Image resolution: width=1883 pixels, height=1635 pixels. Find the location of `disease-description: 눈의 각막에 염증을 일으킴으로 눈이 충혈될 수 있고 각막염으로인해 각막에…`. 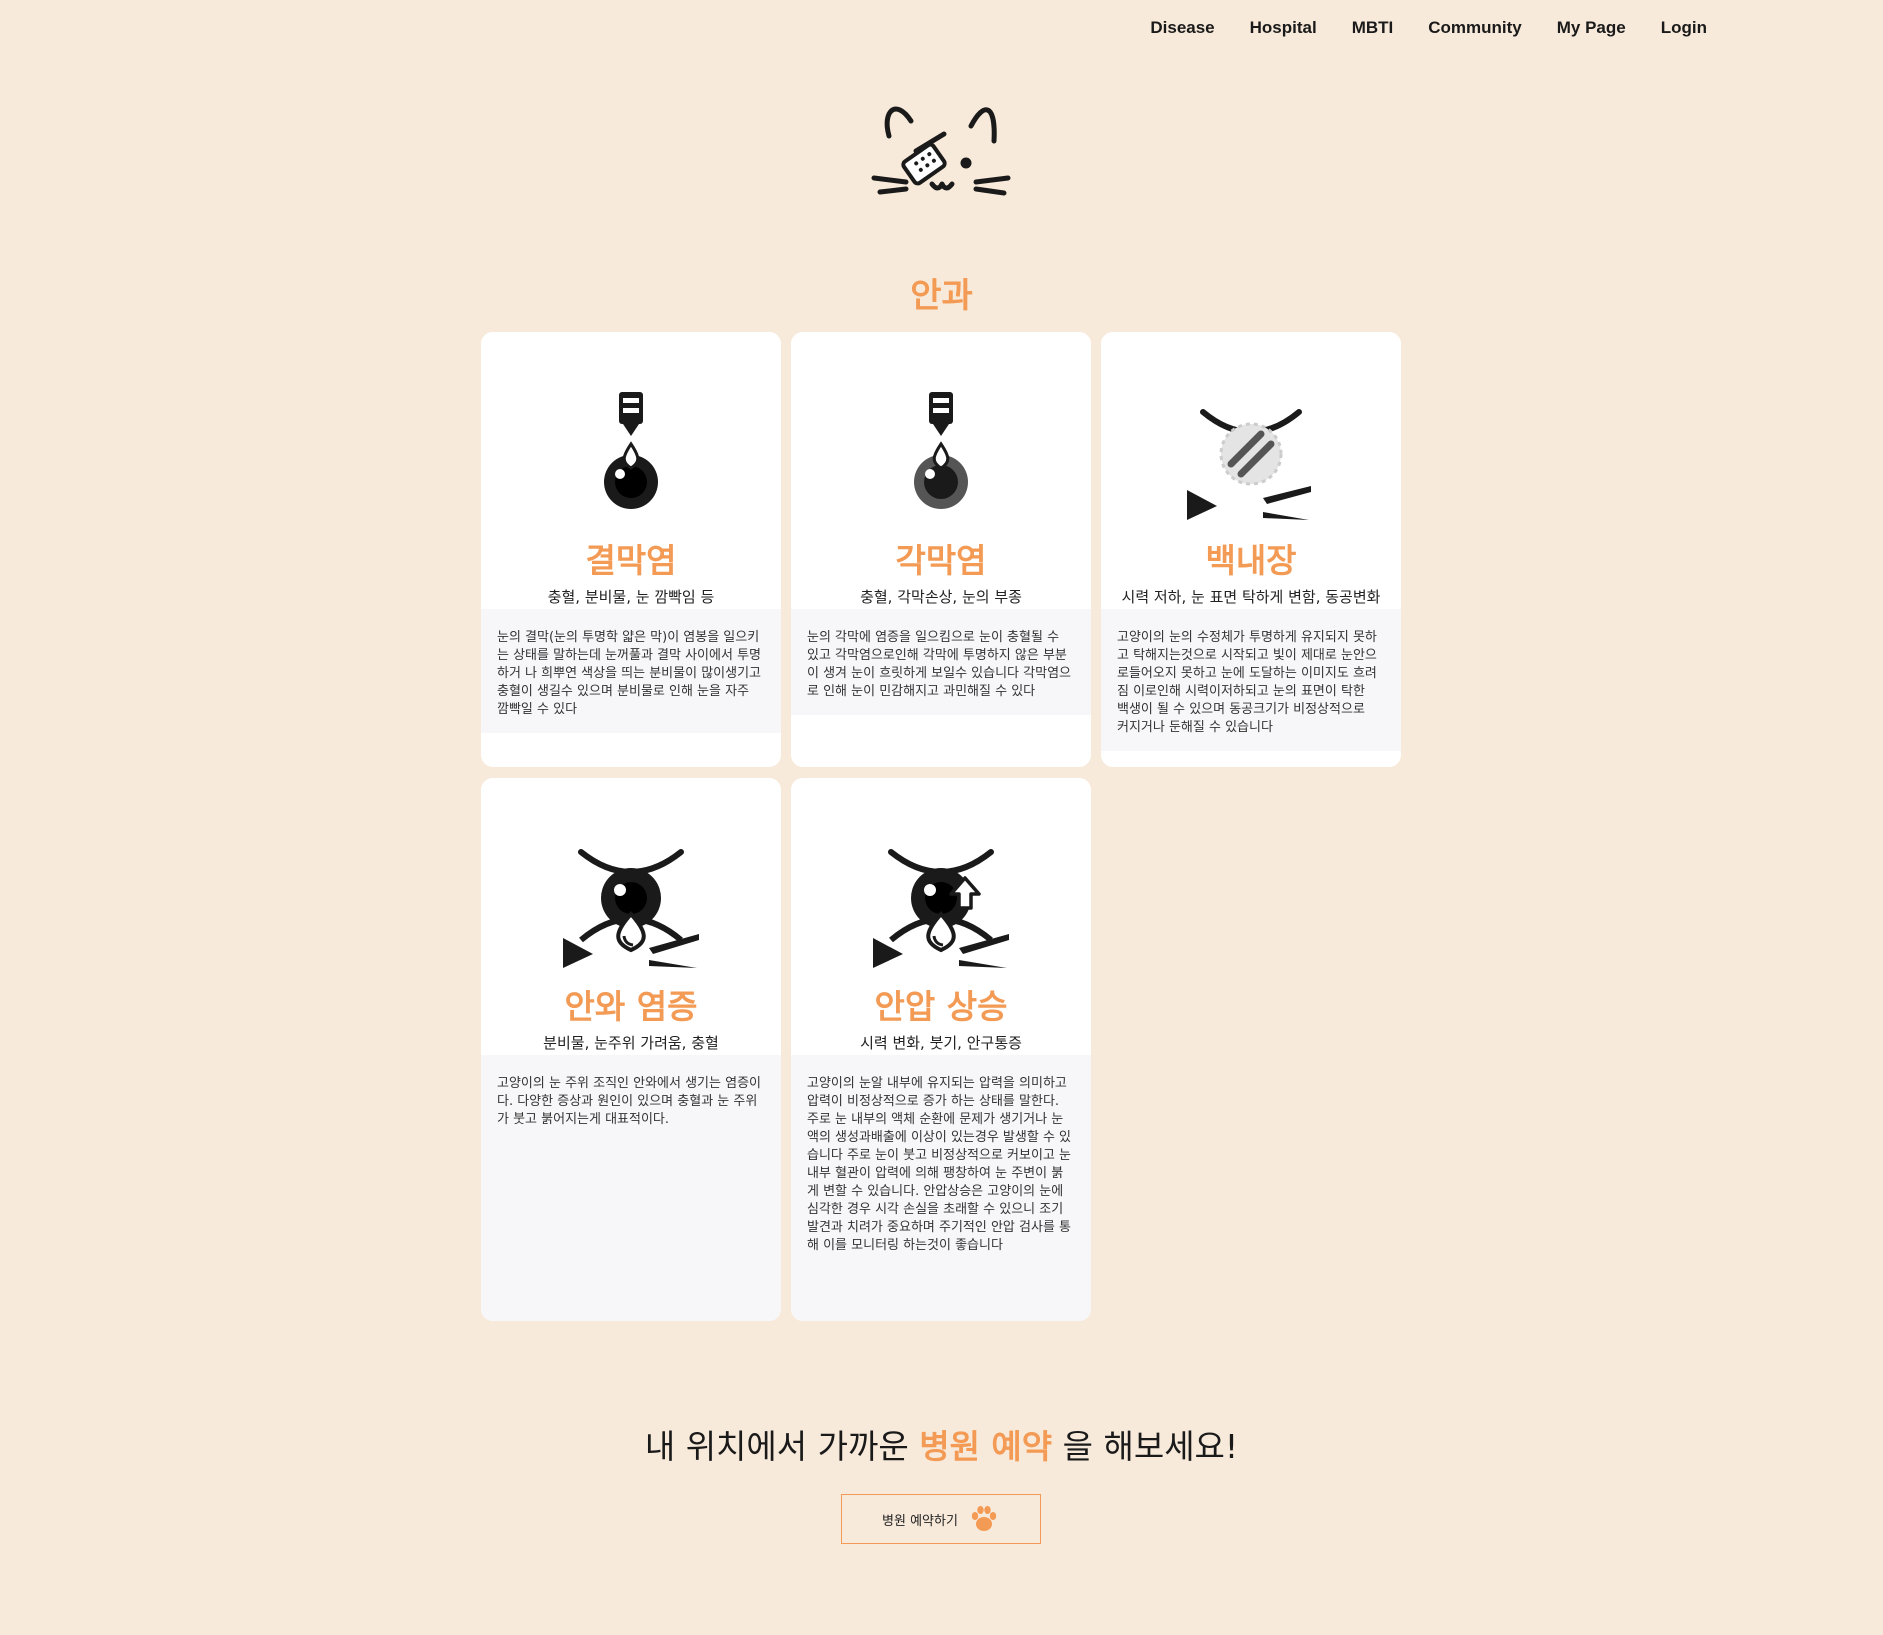

disease-description: 눈의 각막에 염증을 일으킴으로 눈이 충혈될 수 있고 각막염으로인해 각막에… is located at coordinates (941, 662).